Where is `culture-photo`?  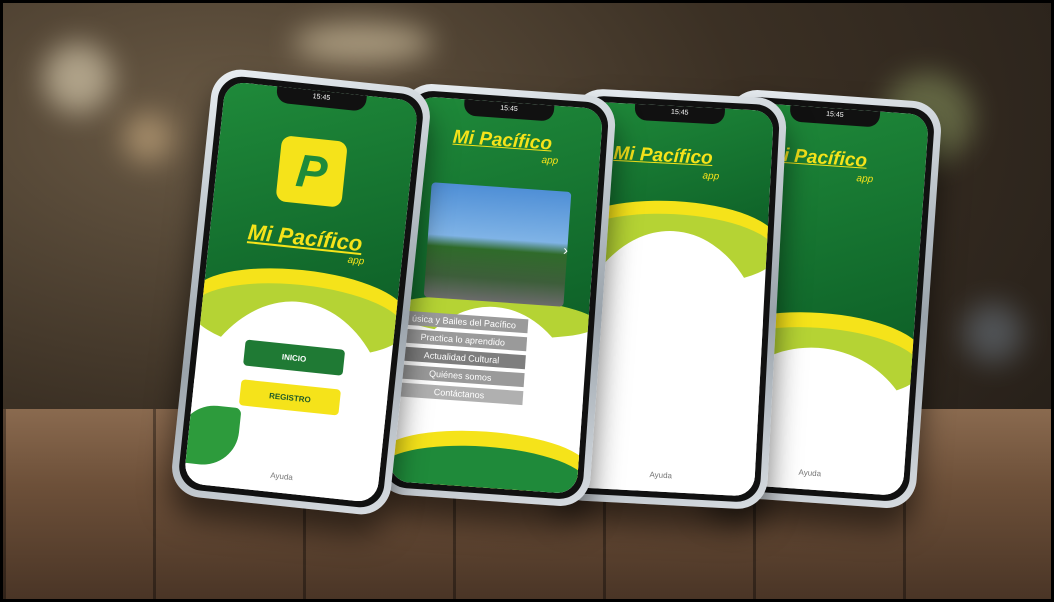 culture-photo is located at coordinates (497, 244).